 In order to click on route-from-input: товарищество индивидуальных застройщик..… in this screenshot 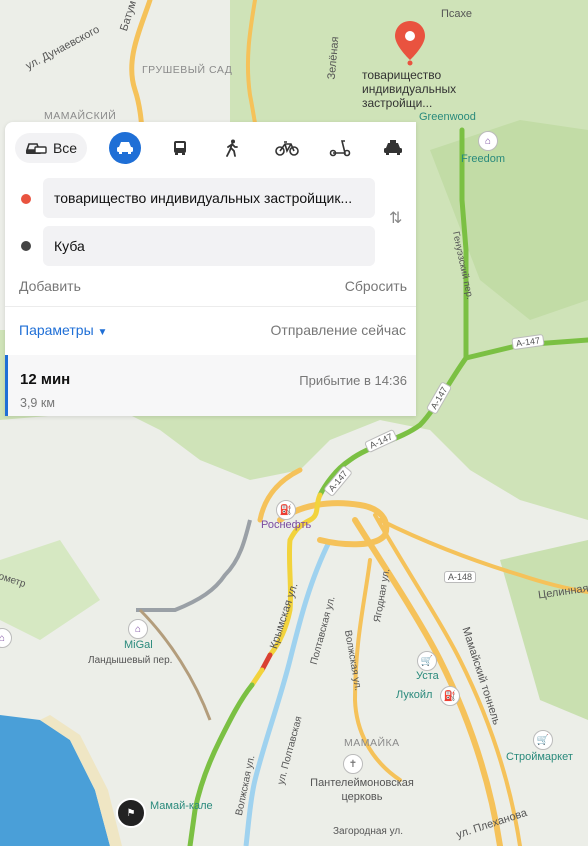, I will do `click(209, 198)`.